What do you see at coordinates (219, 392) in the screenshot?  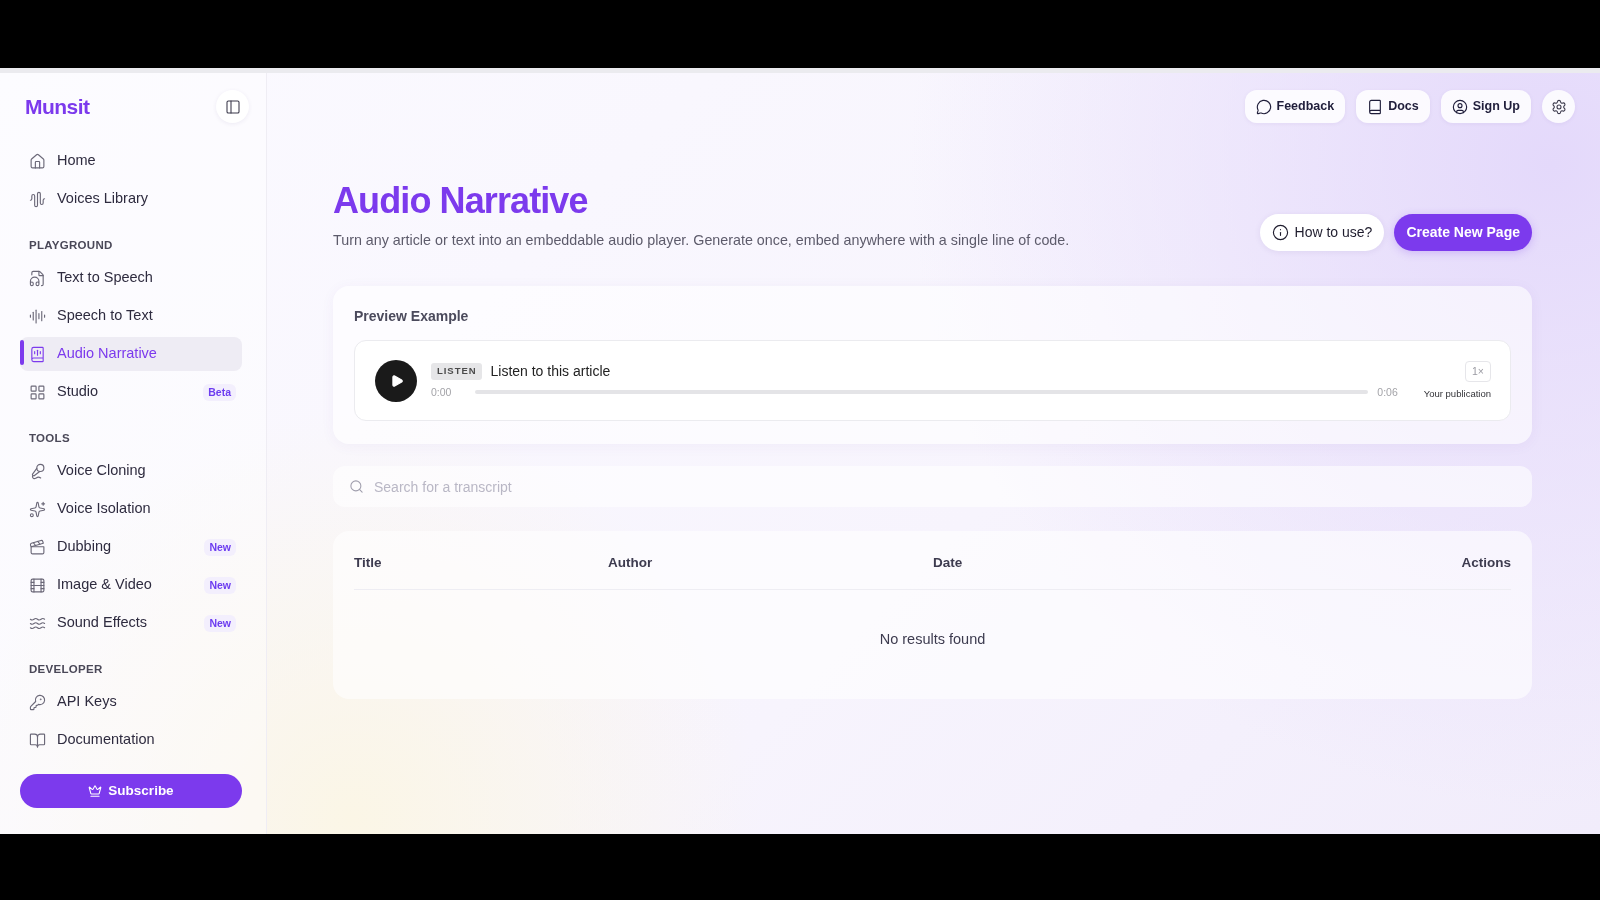 I see `nav-badge: Beta` at bounding box center [219, 392].